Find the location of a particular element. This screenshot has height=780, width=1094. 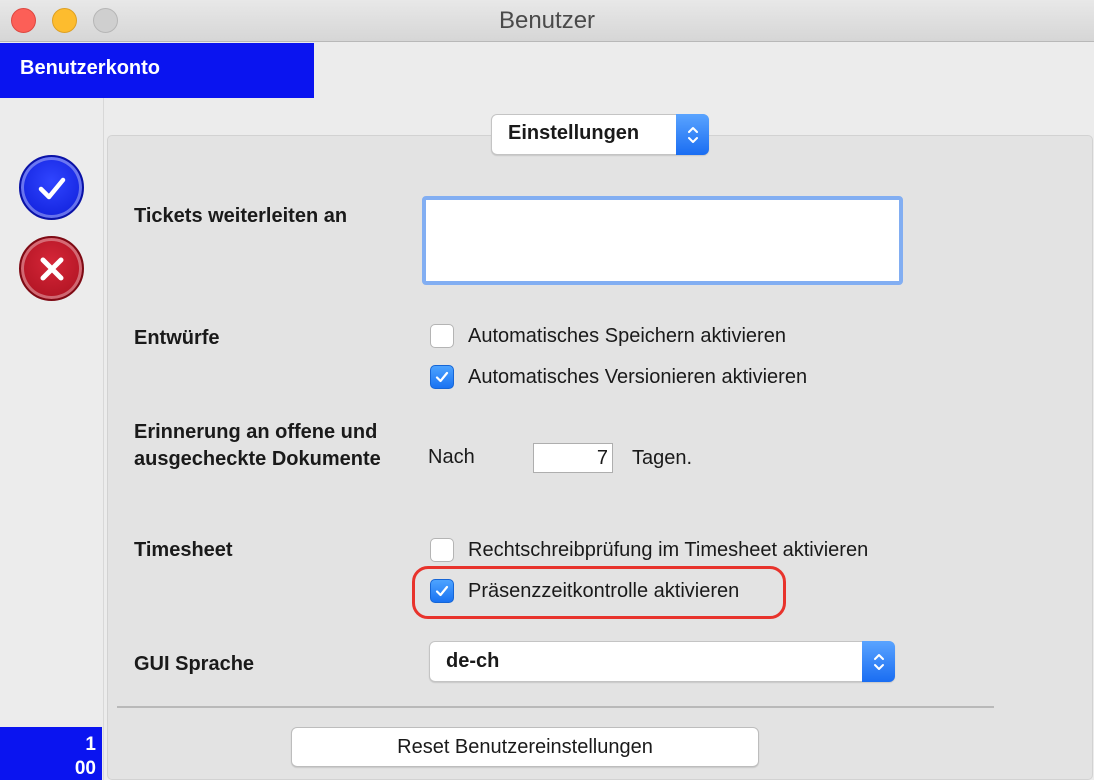

language-value: de-ch is located at coordinates (473, 661).